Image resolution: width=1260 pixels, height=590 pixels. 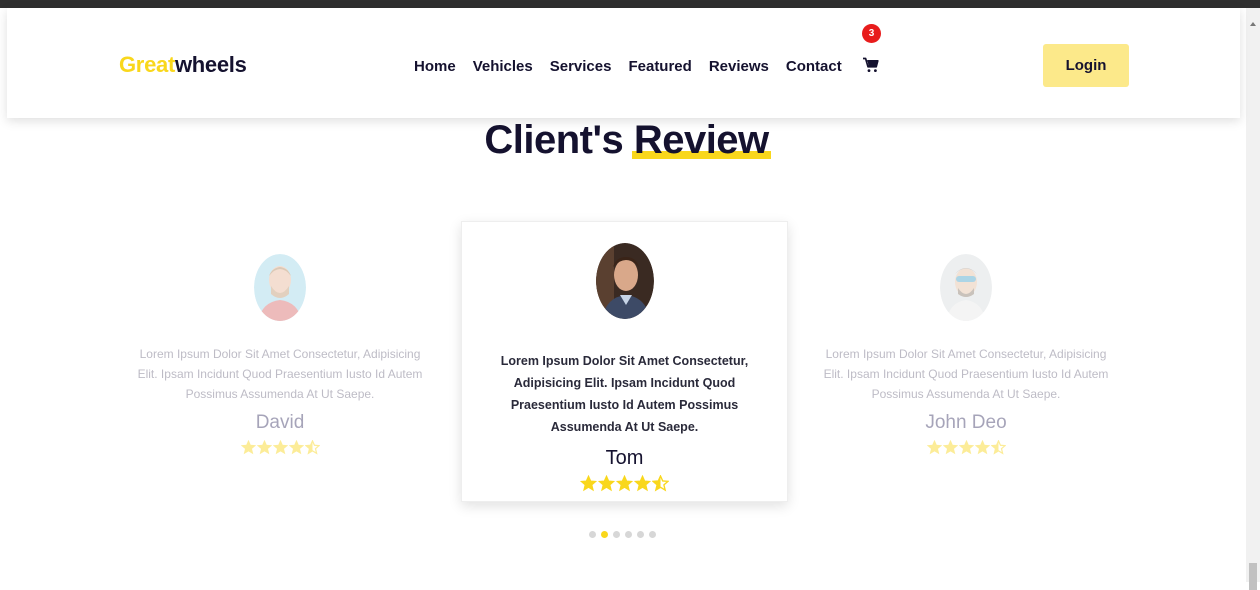 What do you see at coordinates (624, 458) in the screenshot?
I see `reviewer-name-tom: Tom` at bounding box center [624, 458].